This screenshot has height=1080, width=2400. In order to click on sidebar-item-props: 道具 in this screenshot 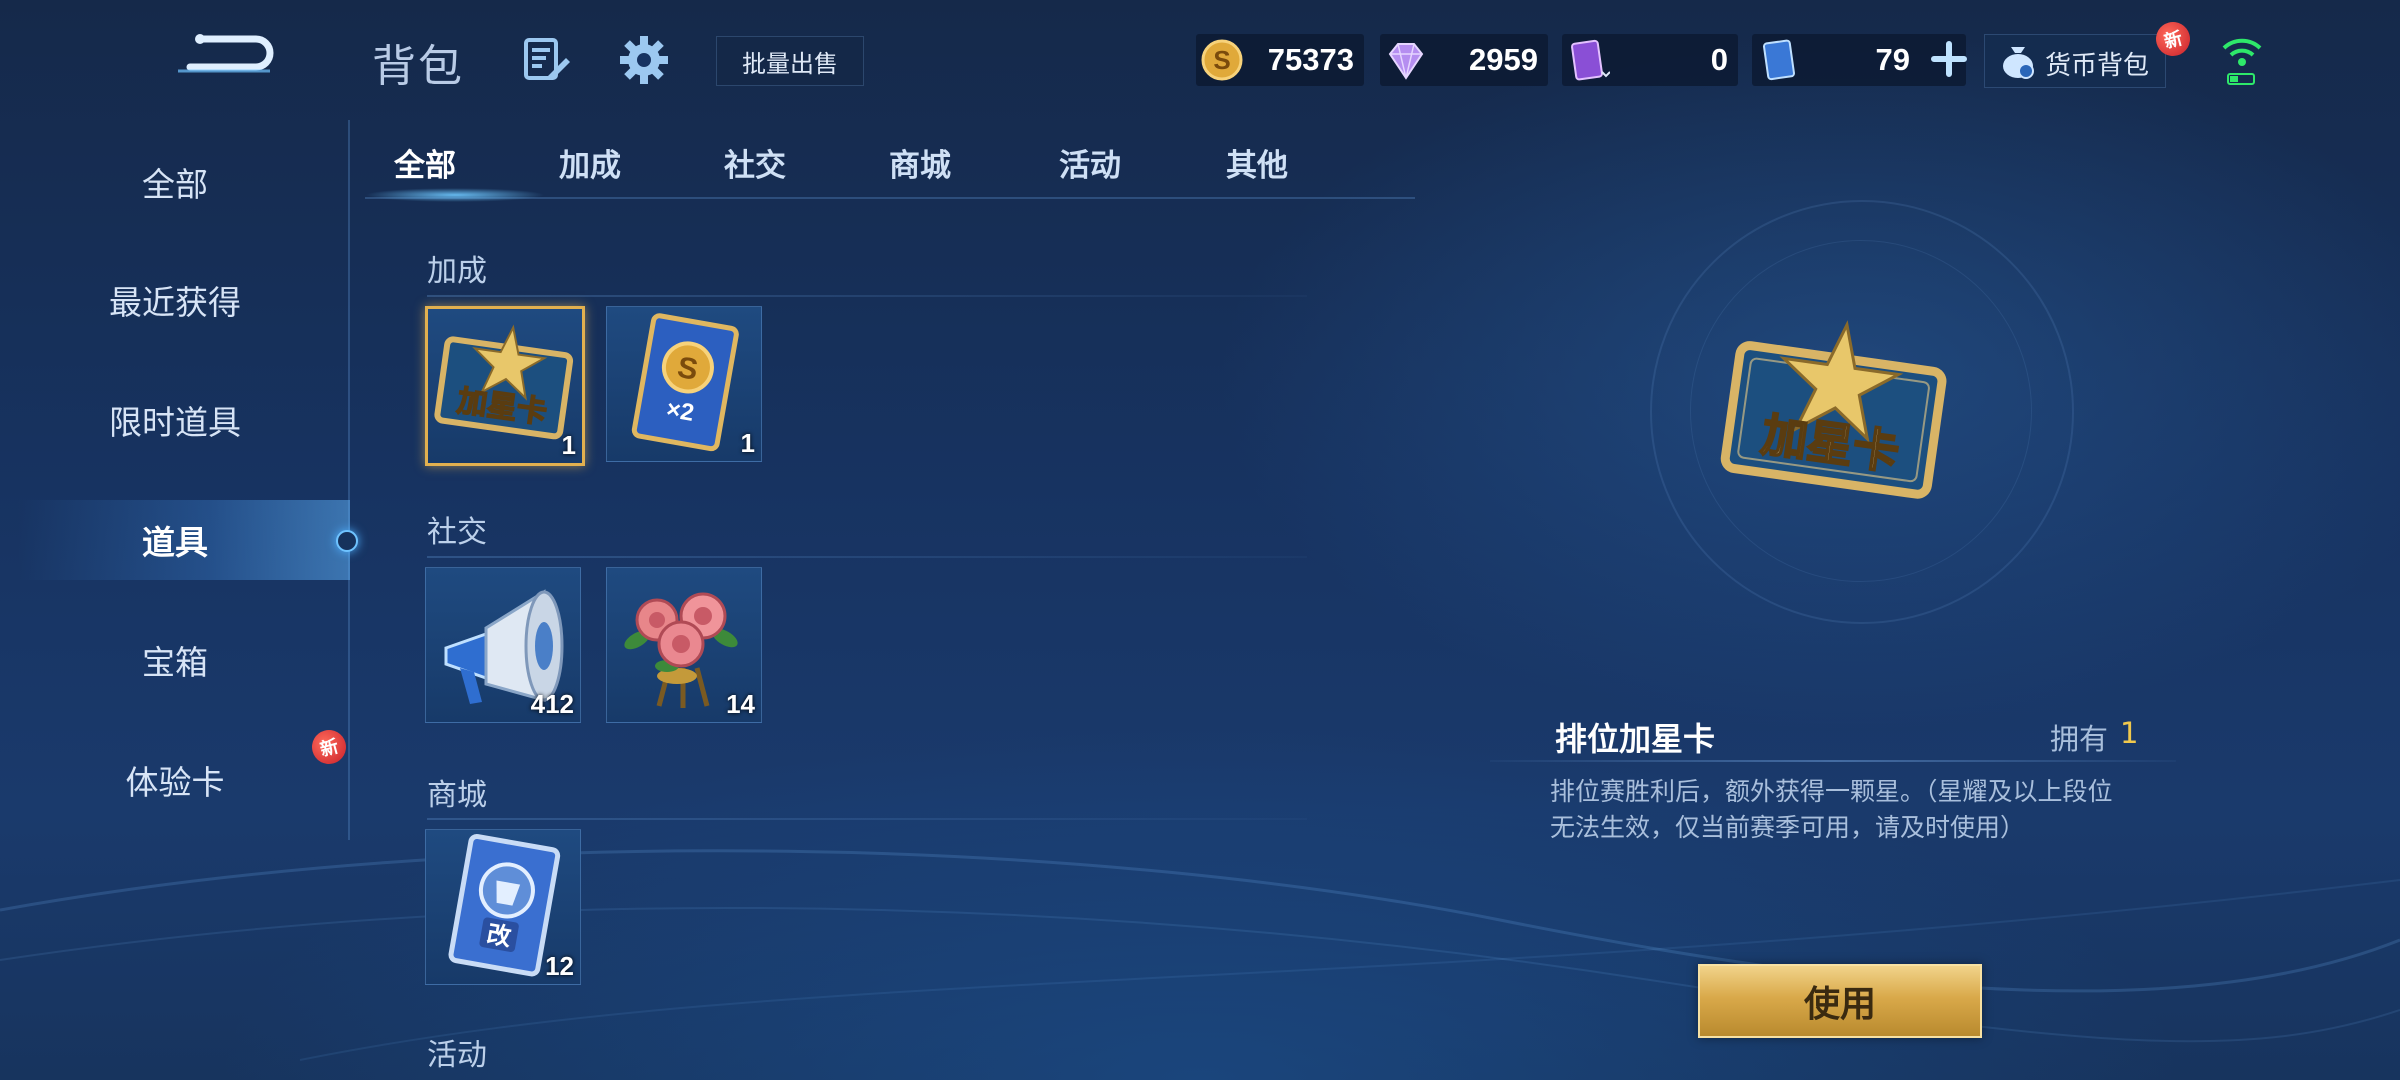, I will do `click(175, 540)`.